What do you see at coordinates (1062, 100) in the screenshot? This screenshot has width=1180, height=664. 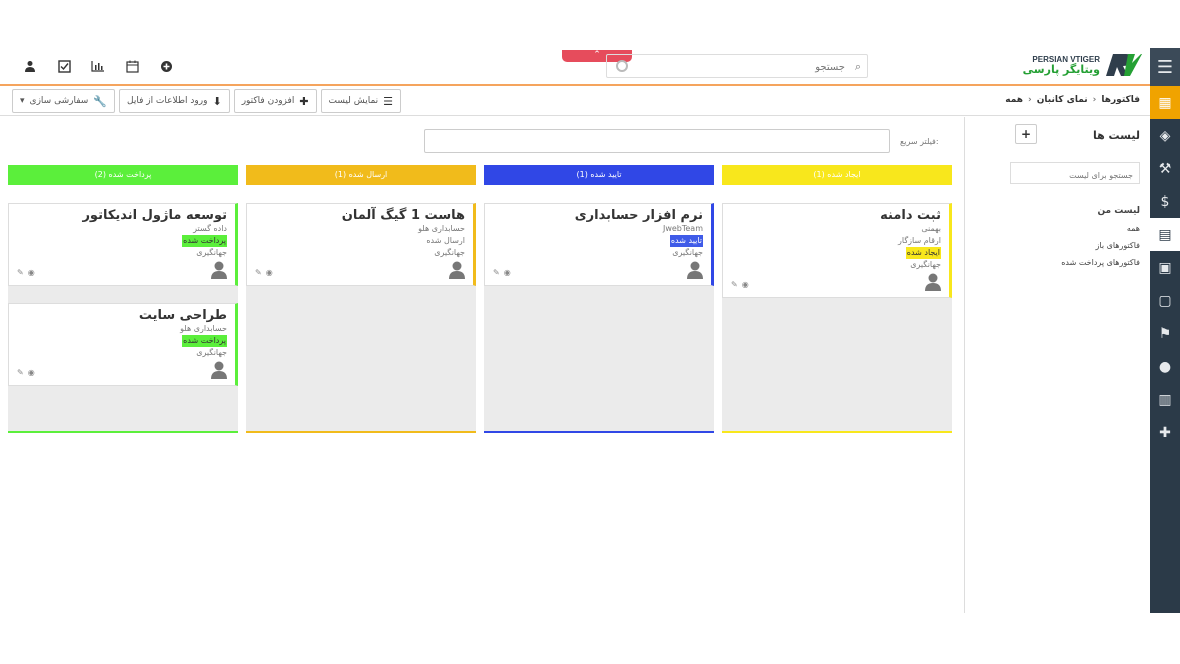 I see `breadcrumb-item: نمای کانبان` at bounding box center [1062, 100].